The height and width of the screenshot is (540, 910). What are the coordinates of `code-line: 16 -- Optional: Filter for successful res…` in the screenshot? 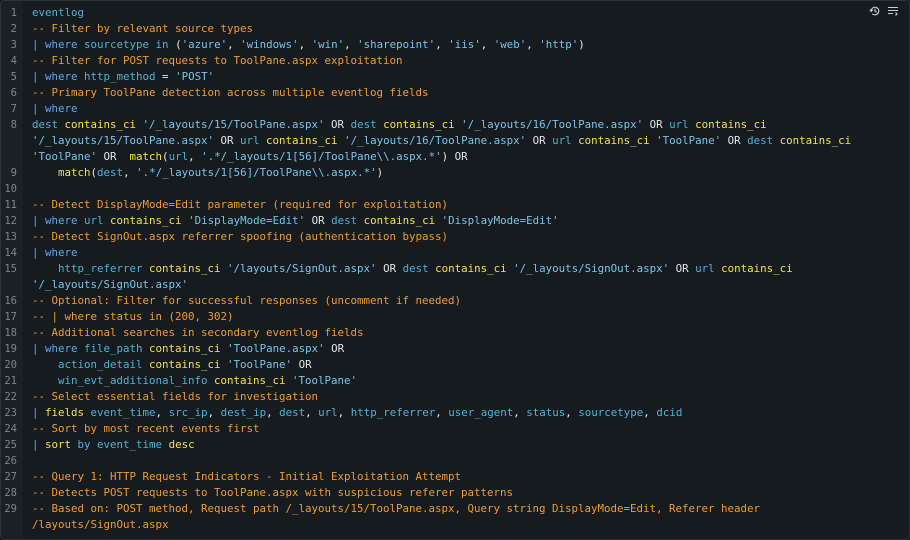 It's located at (455, 301).